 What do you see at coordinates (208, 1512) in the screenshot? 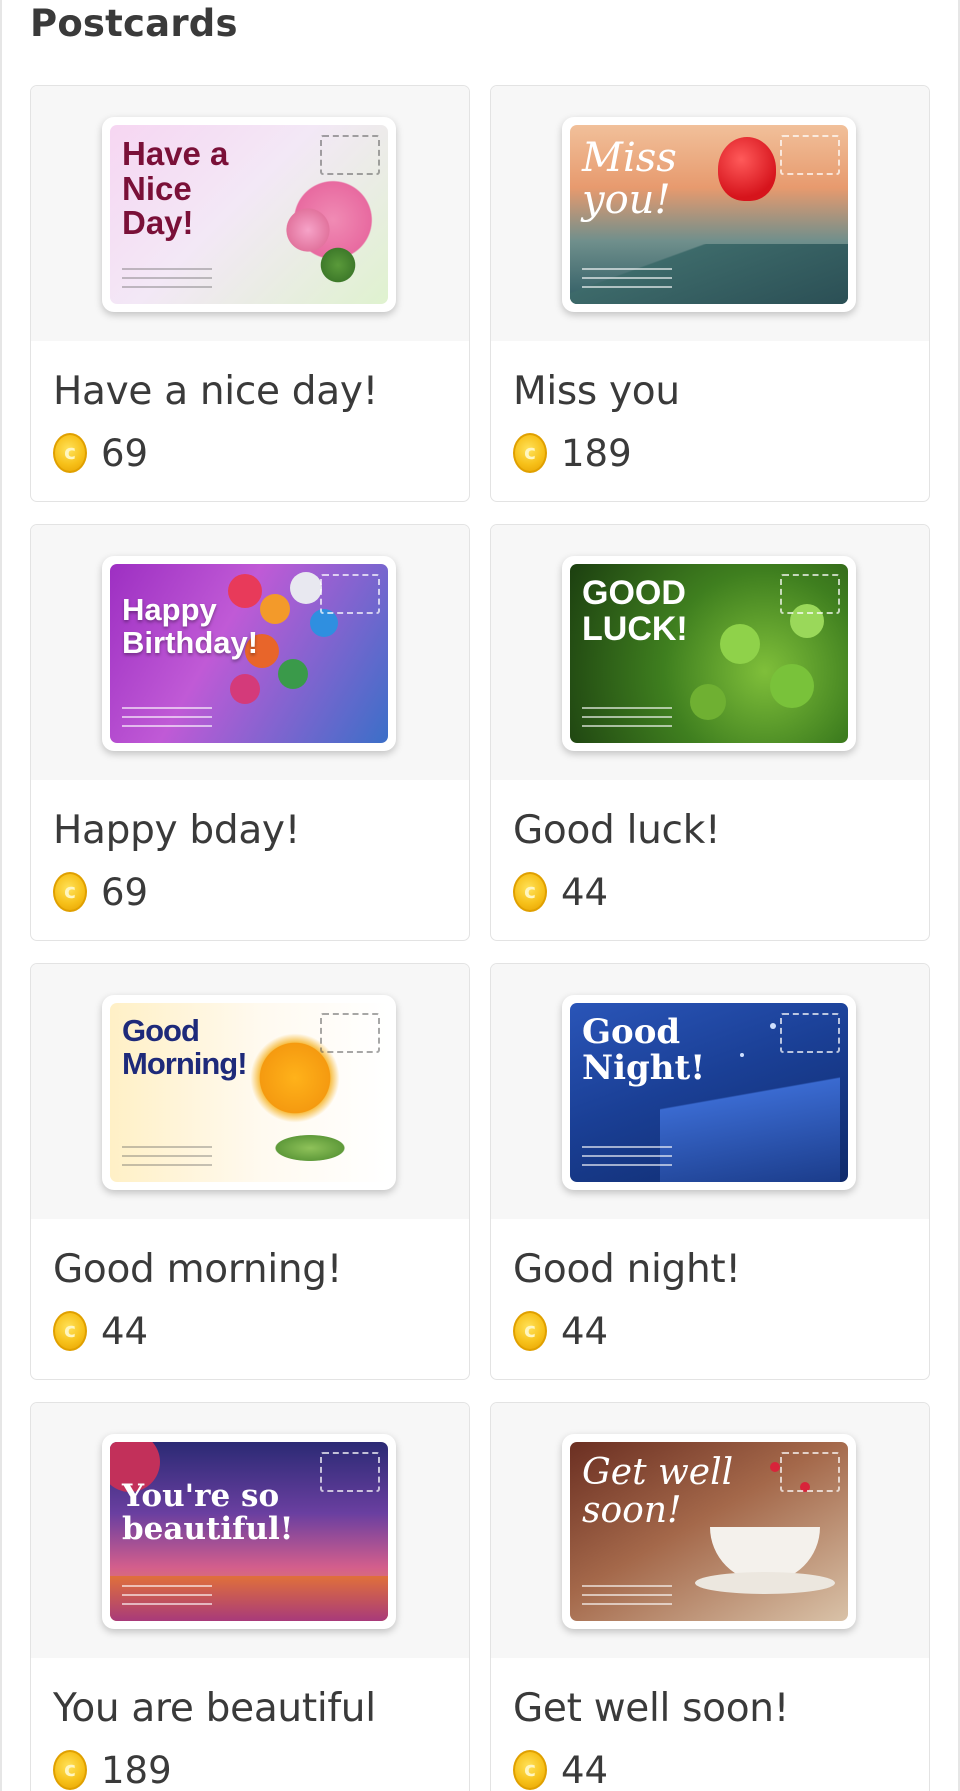
I see `postcard-headline: You're so beautiful!` at bounding box center [208, 1512].